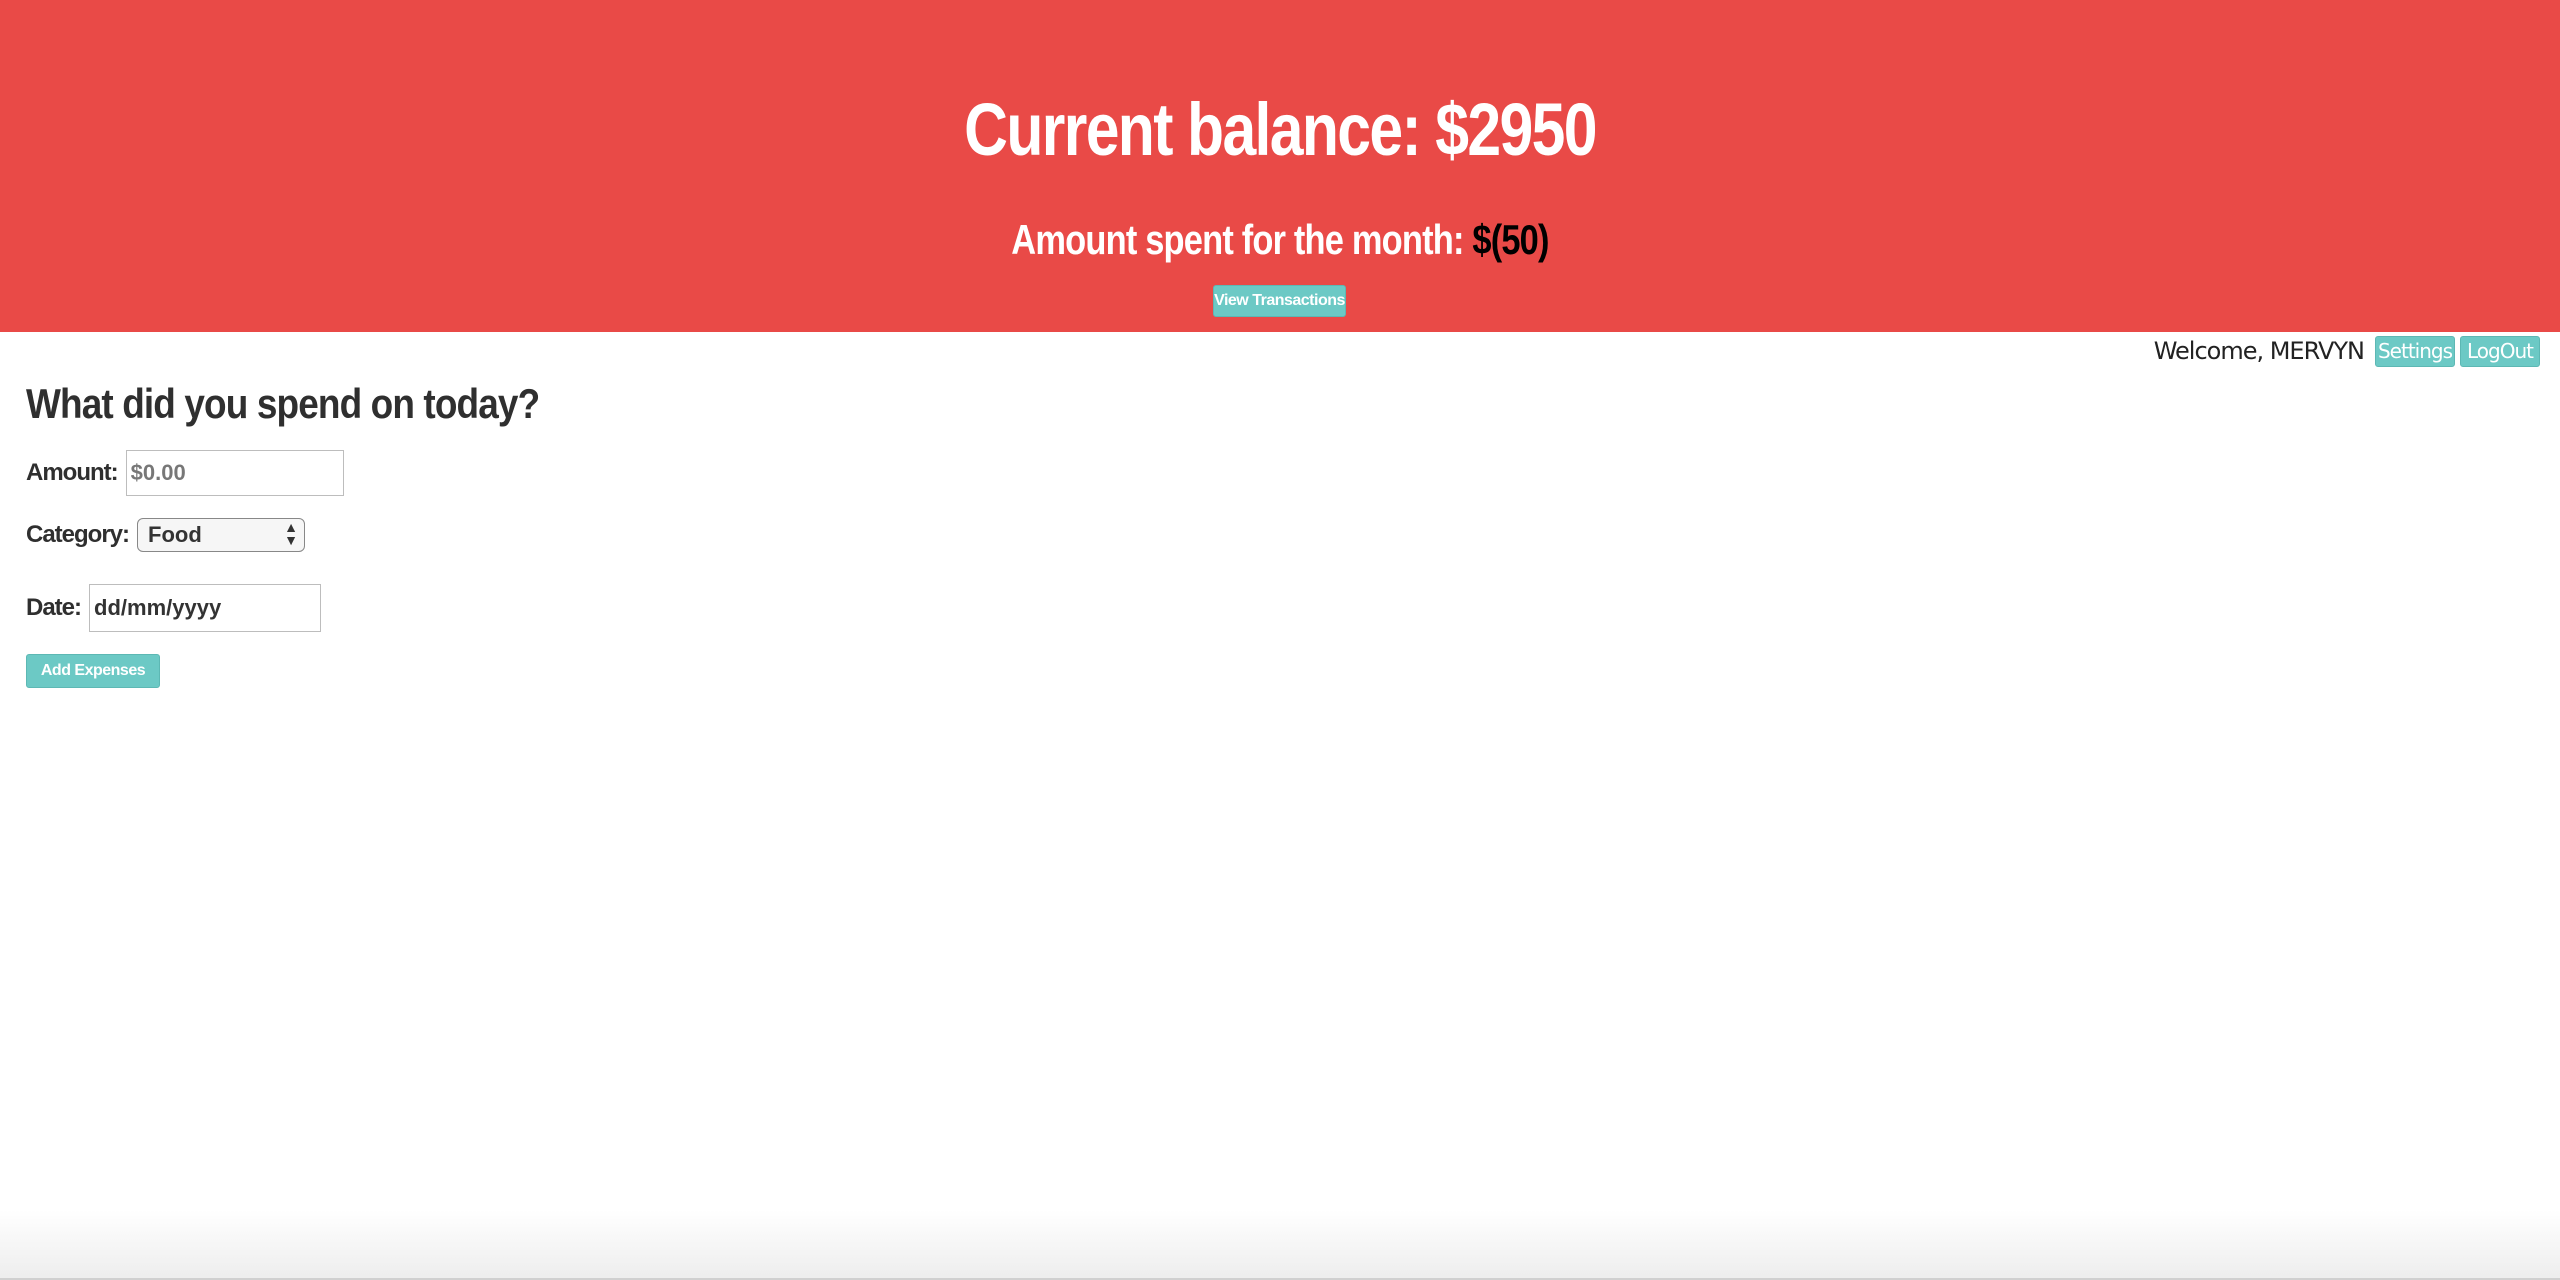 The width and height of the screenshot is (2560, 1280). What do you see at coordinates (234, 473) in the screenshot?
I see `amount-input` at bounding box center [234, 473].